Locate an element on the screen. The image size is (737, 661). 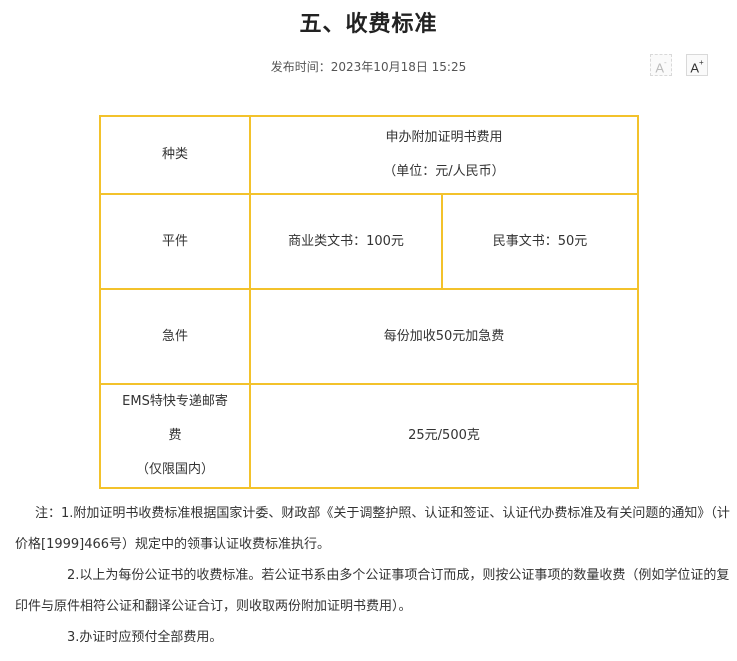
fee-header-unit: （单位：元/人民币） is located at coordinates (444, 171).